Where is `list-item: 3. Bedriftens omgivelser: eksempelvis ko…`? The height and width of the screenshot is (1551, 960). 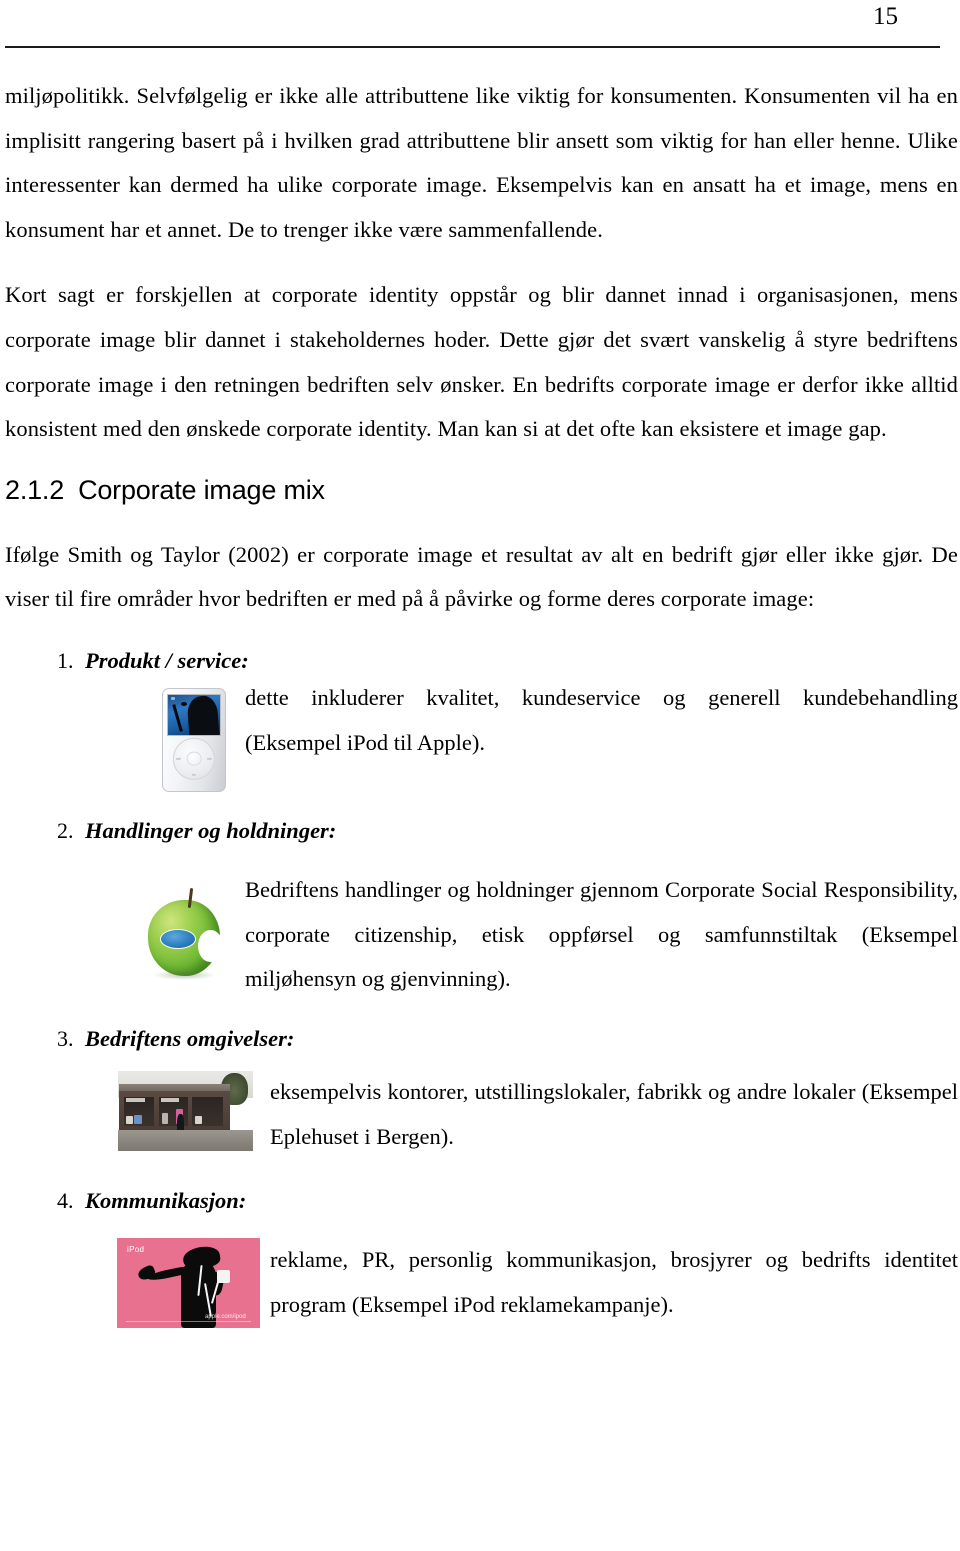
list-item: 3. Bedriftens omgivelser: eksempelvis ko… is located at coordinates (481, 1103).